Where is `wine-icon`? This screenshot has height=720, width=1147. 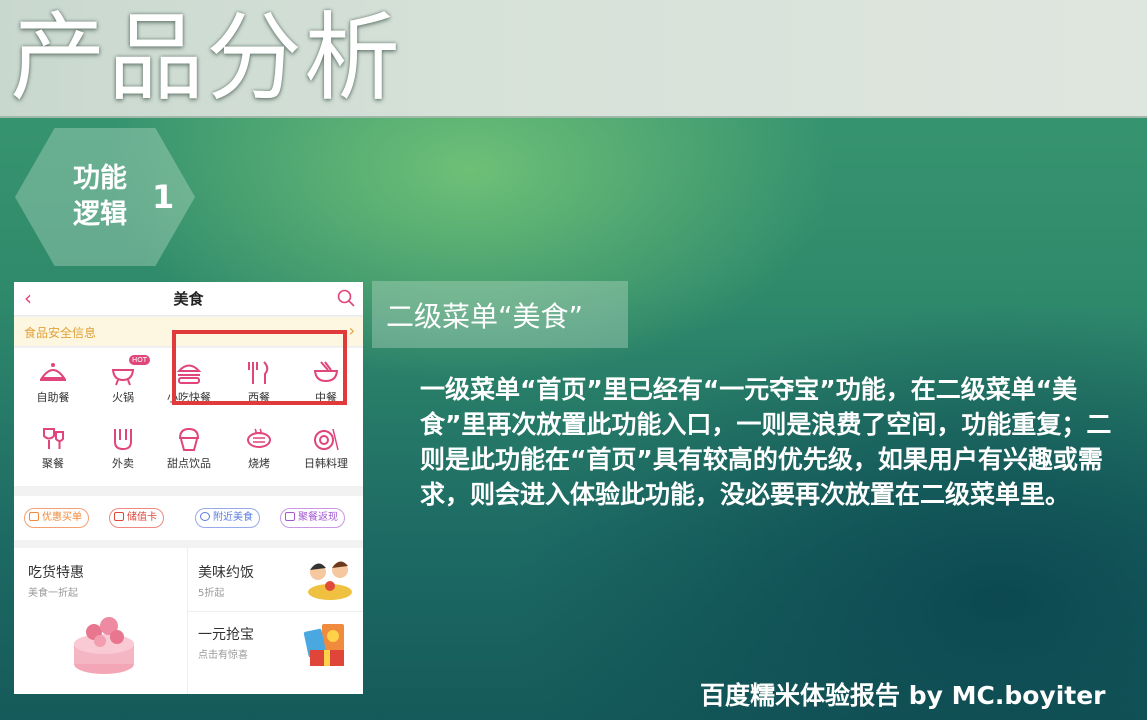 wine-icon is located at coordinates (53, 438).